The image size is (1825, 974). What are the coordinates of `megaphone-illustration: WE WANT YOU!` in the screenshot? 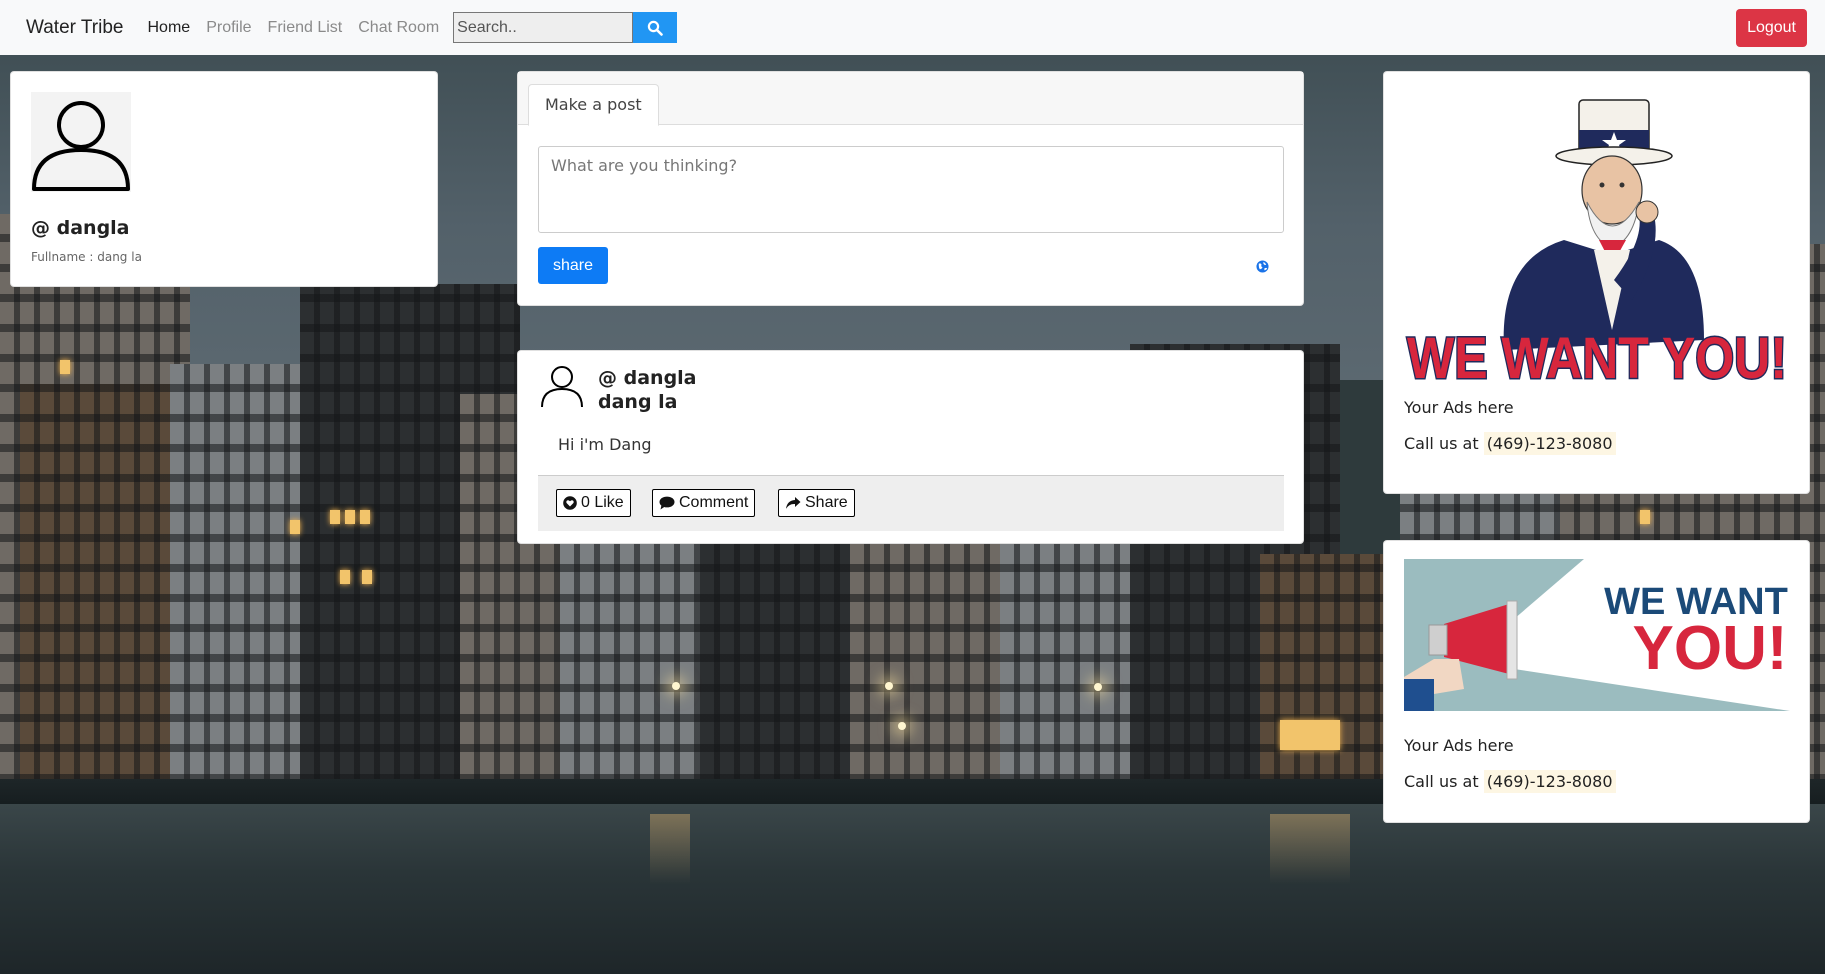 It's located at (1597, 635).